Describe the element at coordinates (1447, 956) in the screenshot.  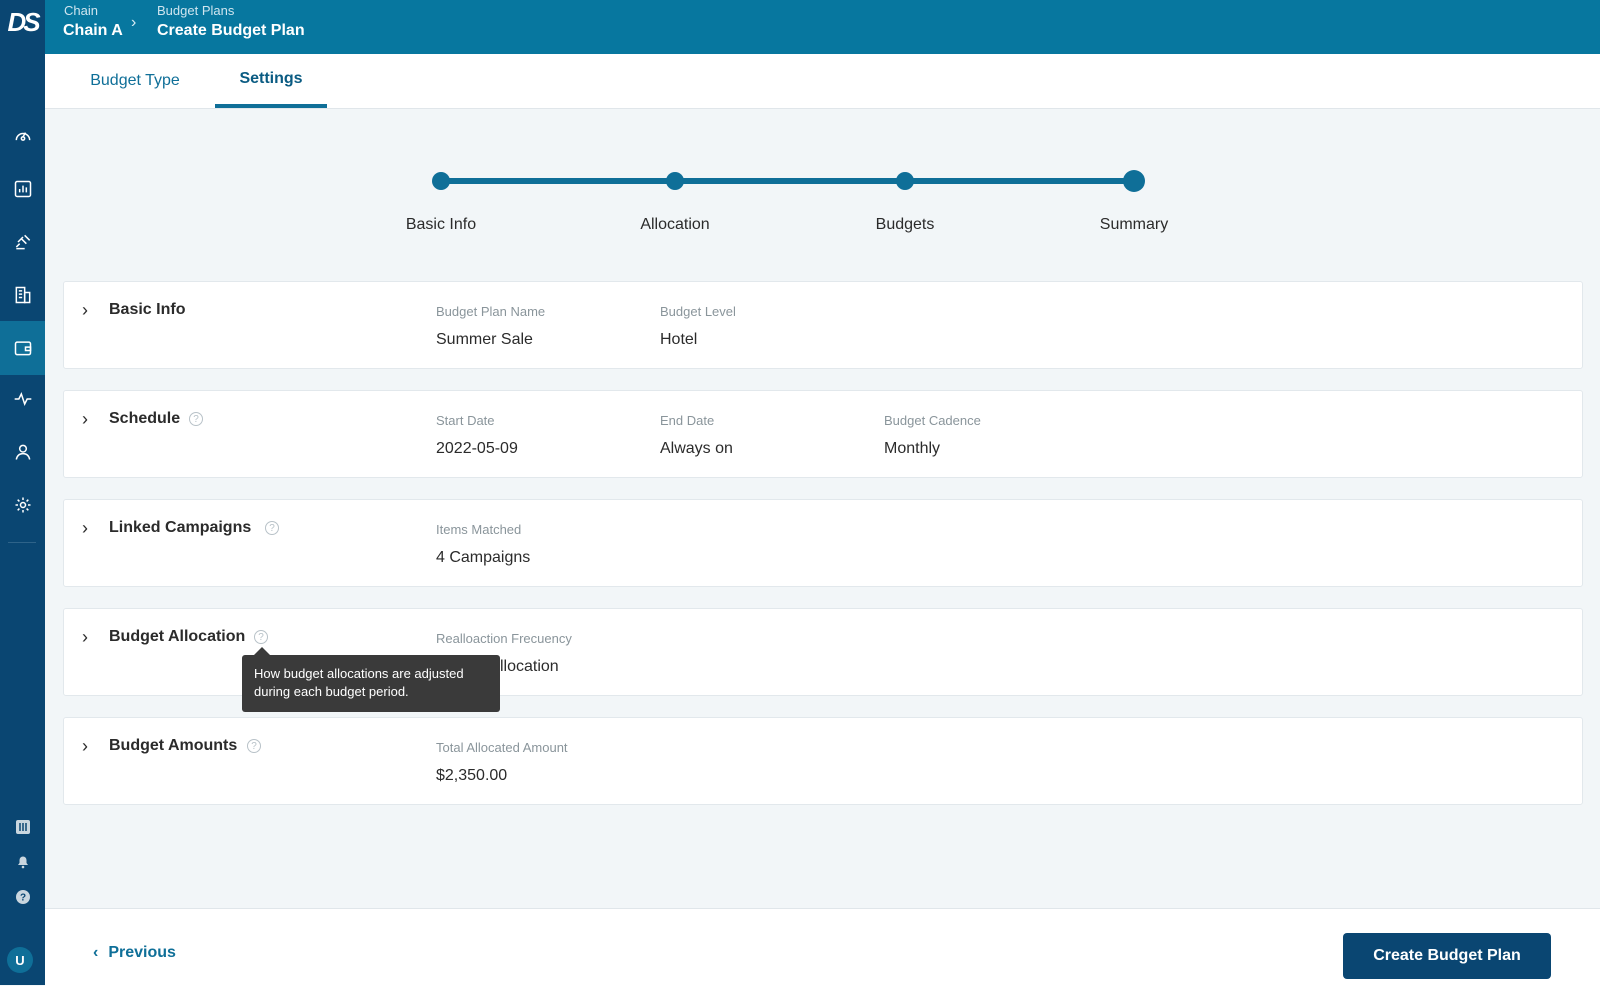
I see `create-budget-plan-button: Create Budget Plan` at that location.